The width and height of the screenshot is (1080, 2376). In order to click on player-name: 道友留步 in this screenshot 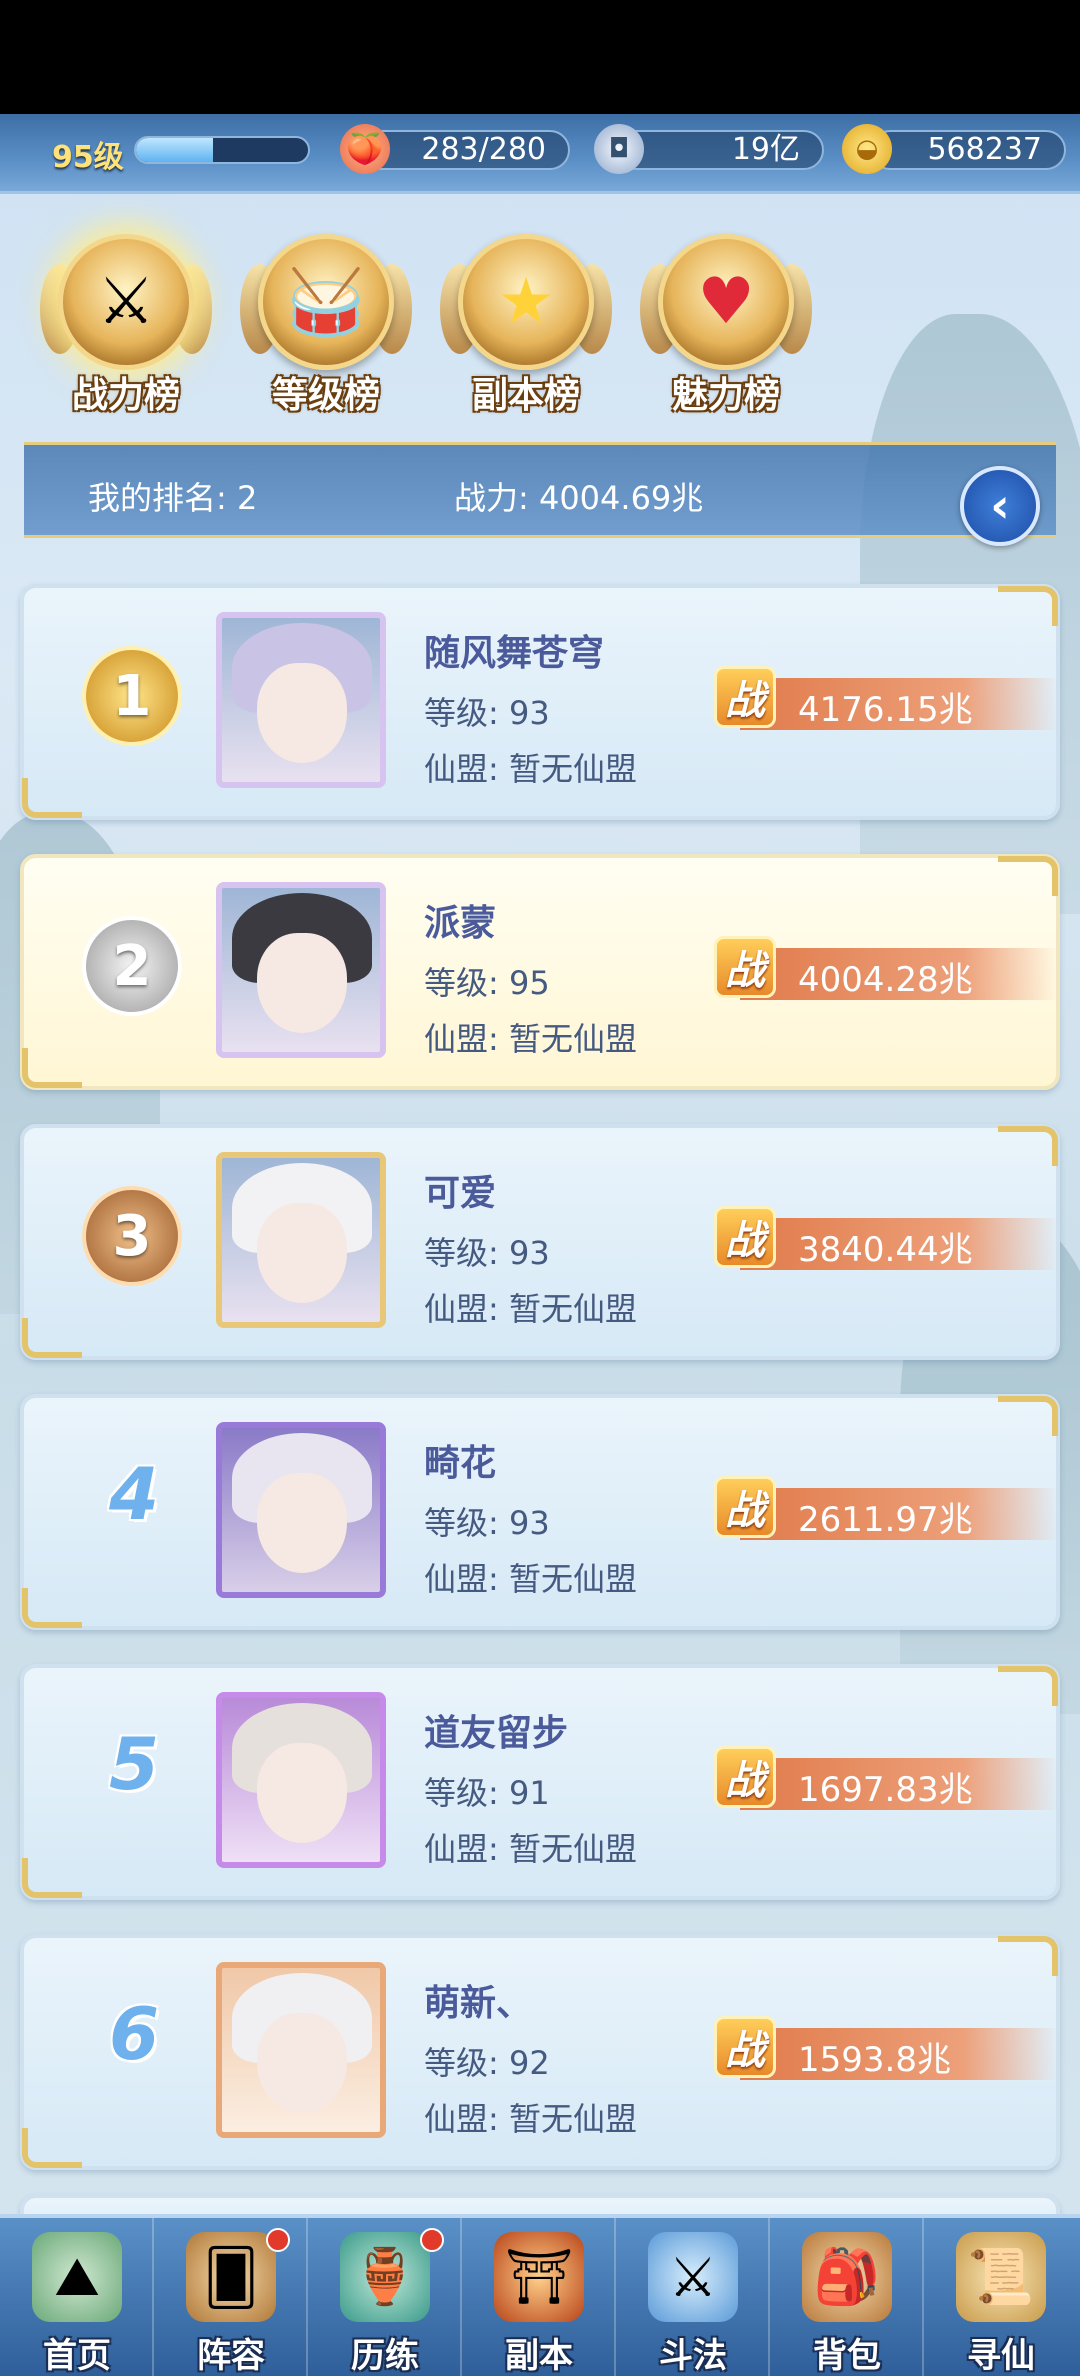, I will do `click(496, 1733)`.